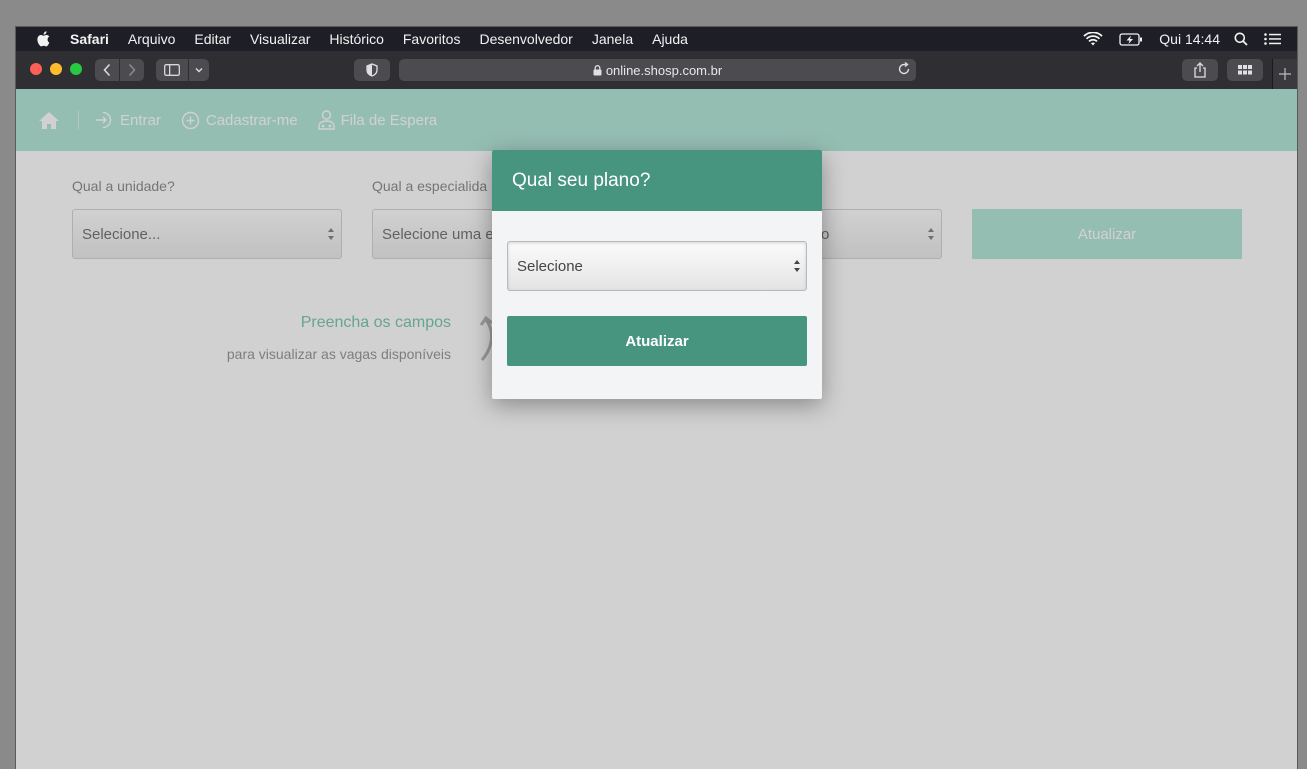  Describe the element at coordinates (46, 39) in the screenshot. I see `apple-icon` at that location.